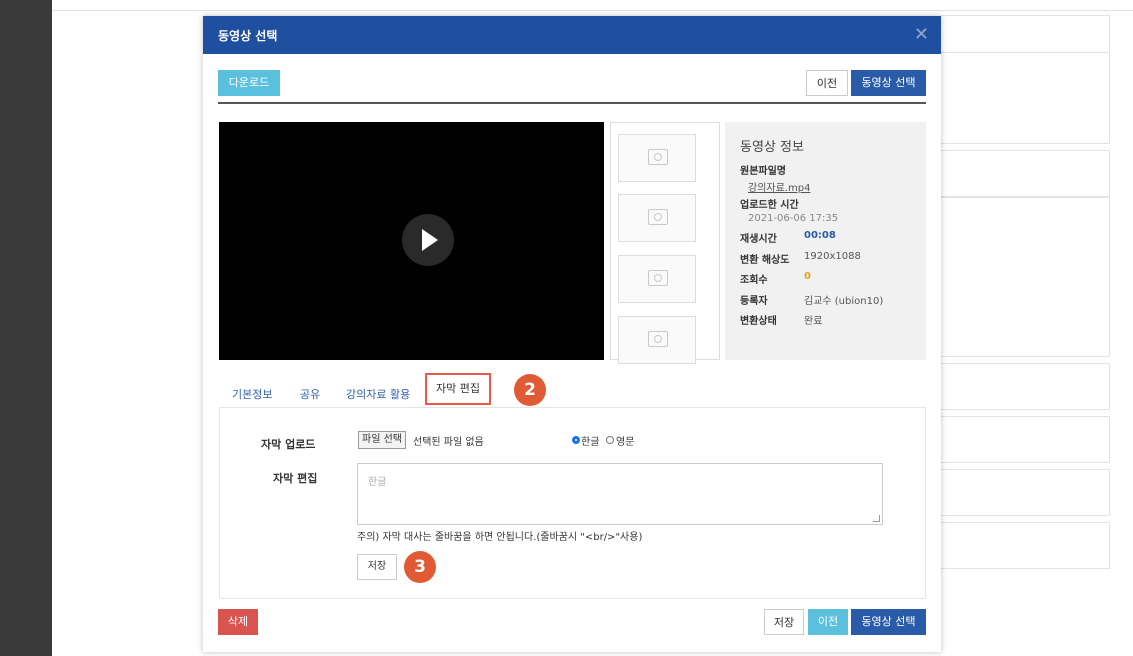 The width and height of the screenshot is (1133, 656). I want to click on original-filename-link: 강의자료.mp4, so click(779, 186).